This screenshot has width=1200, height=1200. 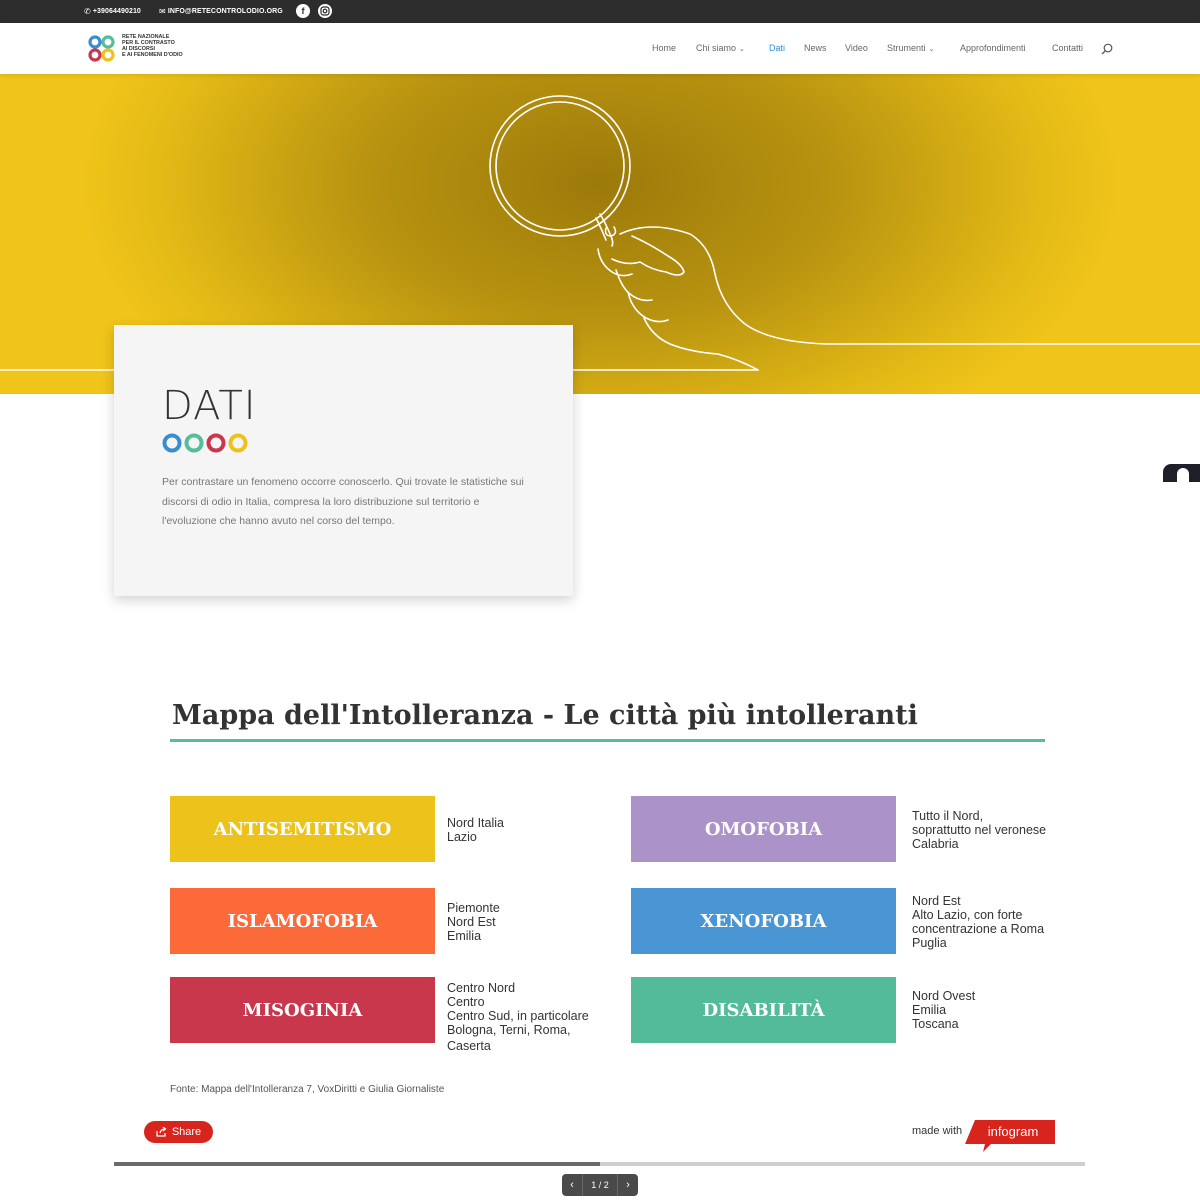 What do you see at coordinates (325, 11) in the screenshot?
I see `instagram-icon` at bounding box center [325, 11].